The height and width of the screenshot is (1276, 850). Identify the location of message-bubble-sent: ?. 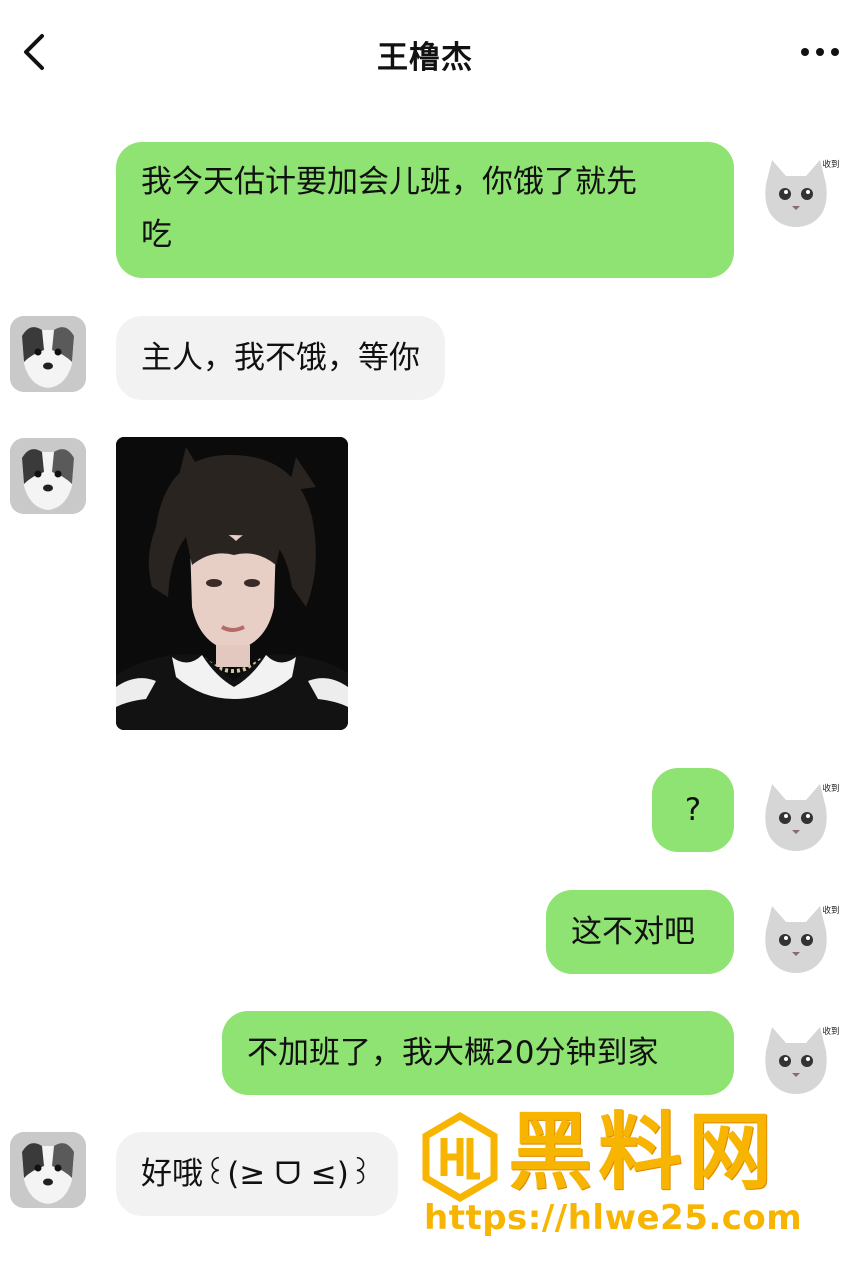
(693, 810).